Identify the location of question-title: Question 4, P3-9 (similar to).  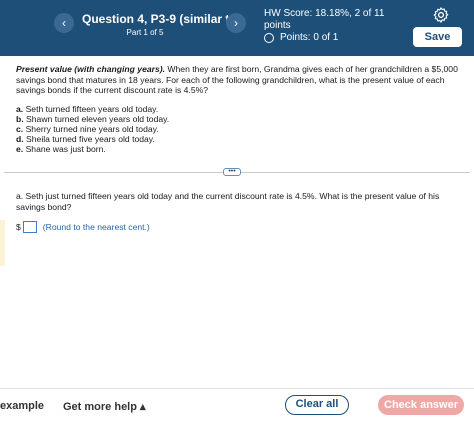
(161, 19).